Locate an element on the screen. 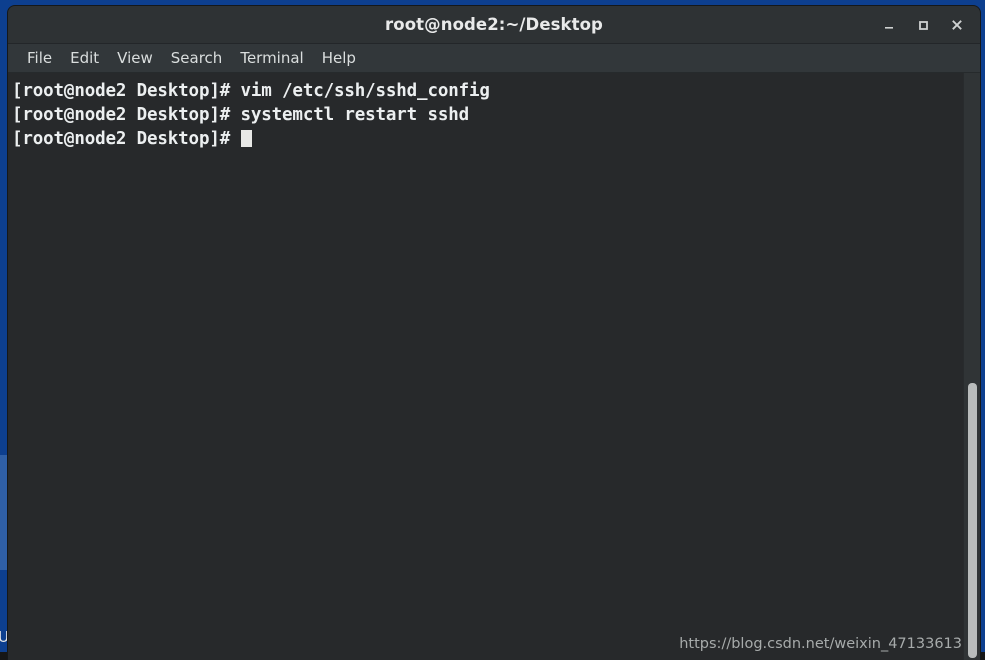 The image size is (985, 660). menu-item-terminal: Terminal is located at coordinates (271, 58).